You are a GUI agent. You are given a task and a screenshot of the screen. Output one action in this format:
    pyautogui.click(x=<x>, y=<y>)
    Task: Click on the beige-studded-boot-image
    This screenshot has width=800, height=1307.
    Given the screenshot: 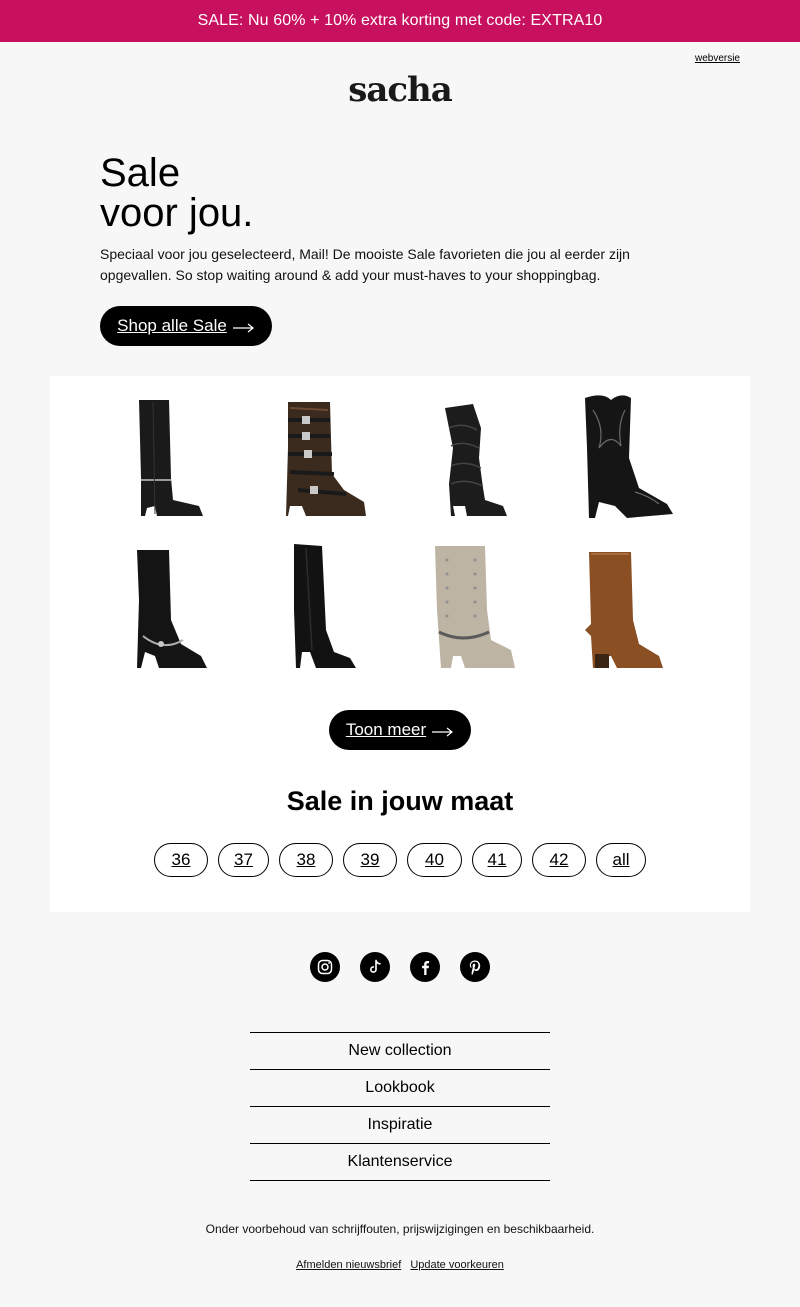 What is the action you would take?
    pyautogui.click(x=475, y=607)
    